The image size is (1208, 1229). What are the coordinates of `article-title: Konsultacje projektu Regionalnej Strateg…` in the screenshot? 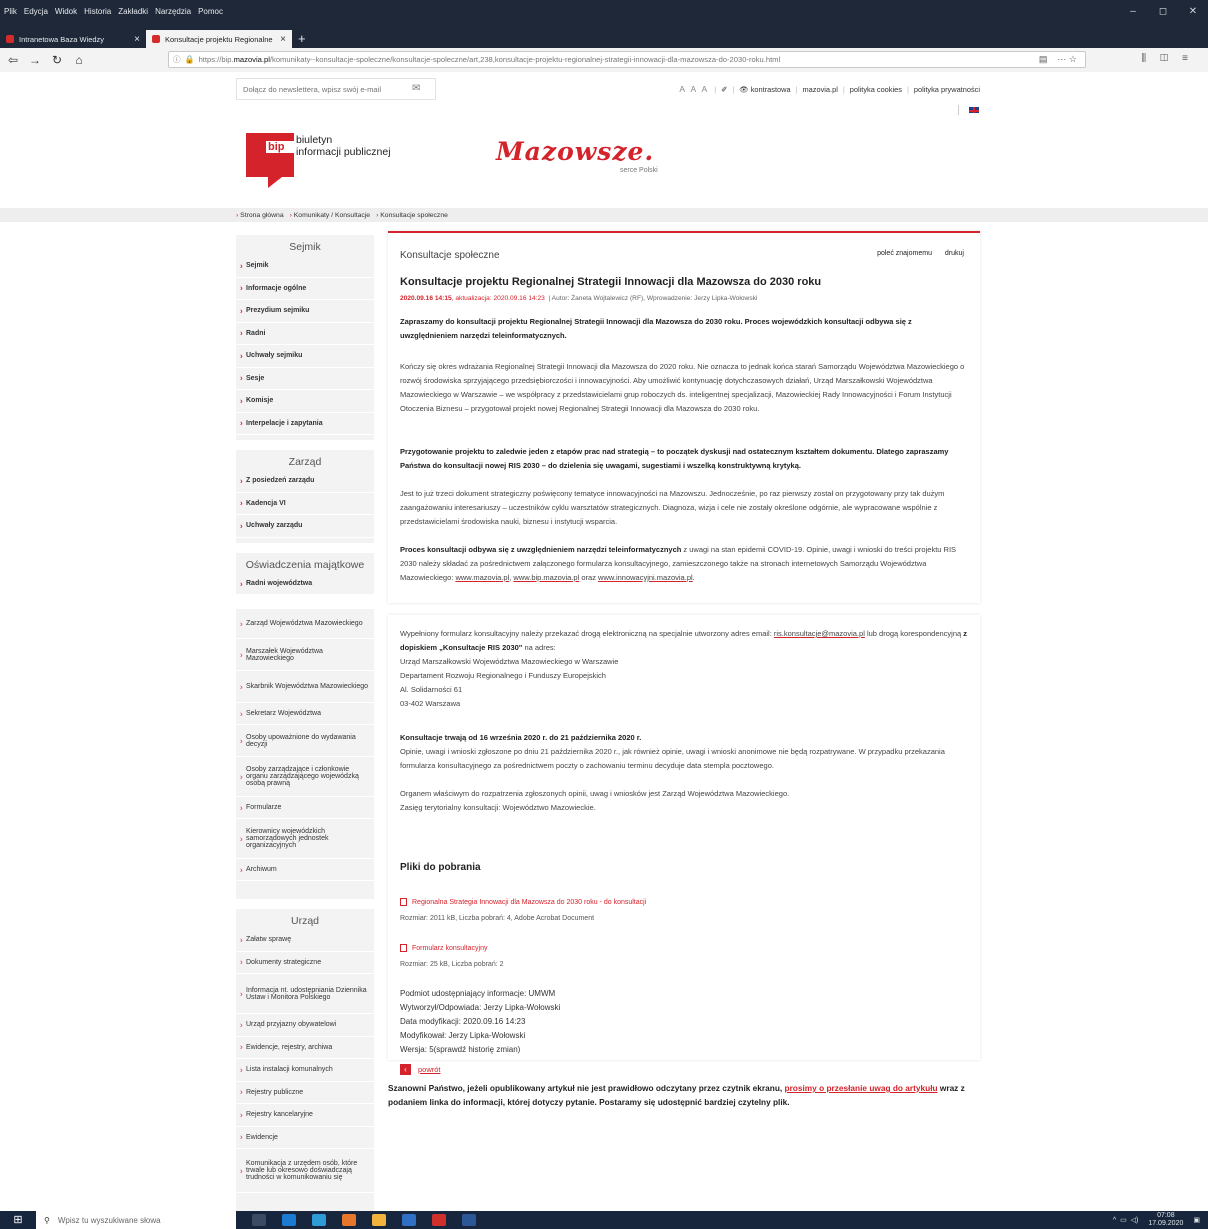 It's located at (611, 282).